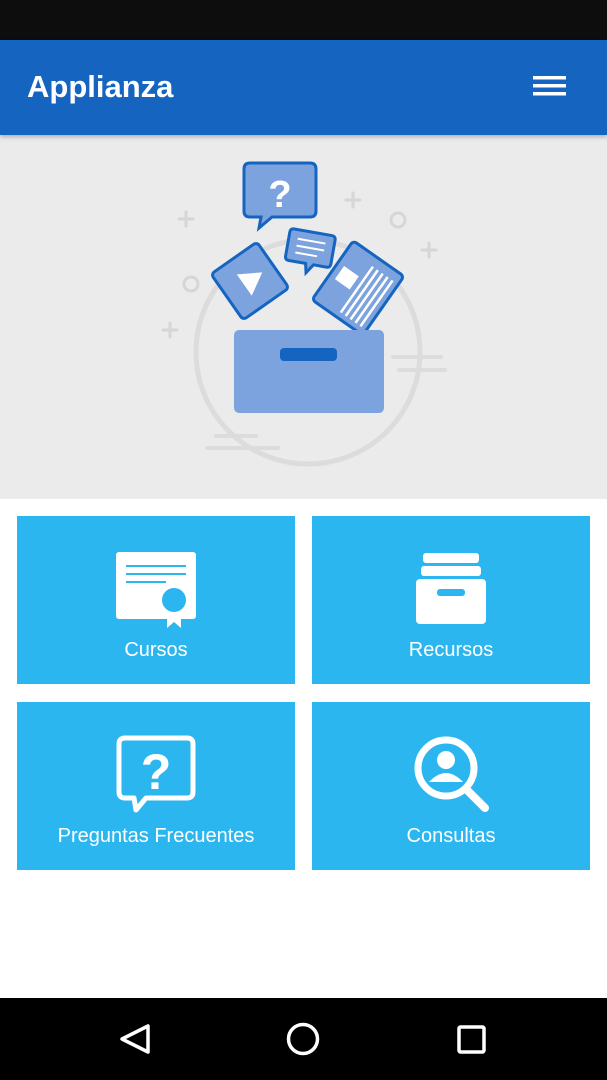 The image size is (607, 1080). I want to click on recents-button, so click(471, 1039).